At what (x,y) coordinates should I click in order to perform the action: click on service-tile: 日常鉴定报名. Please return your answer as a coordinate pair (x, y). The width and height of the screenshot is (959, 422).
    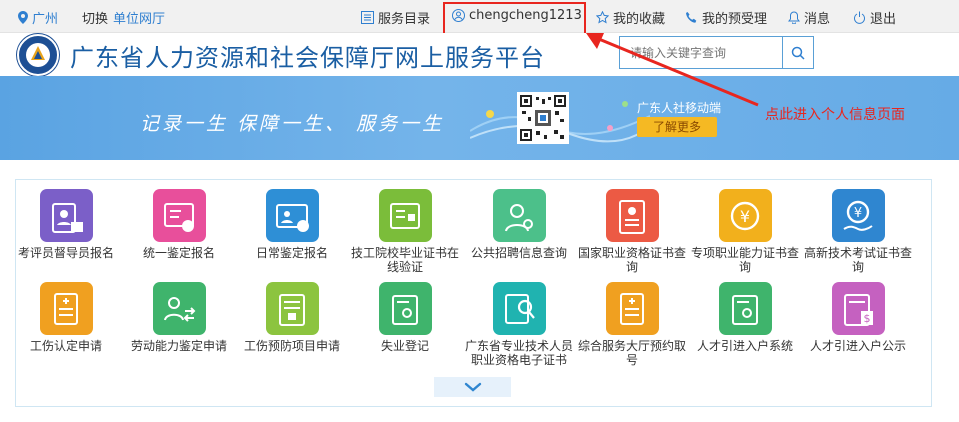
    Looking at the image, I should click on (292, 224).